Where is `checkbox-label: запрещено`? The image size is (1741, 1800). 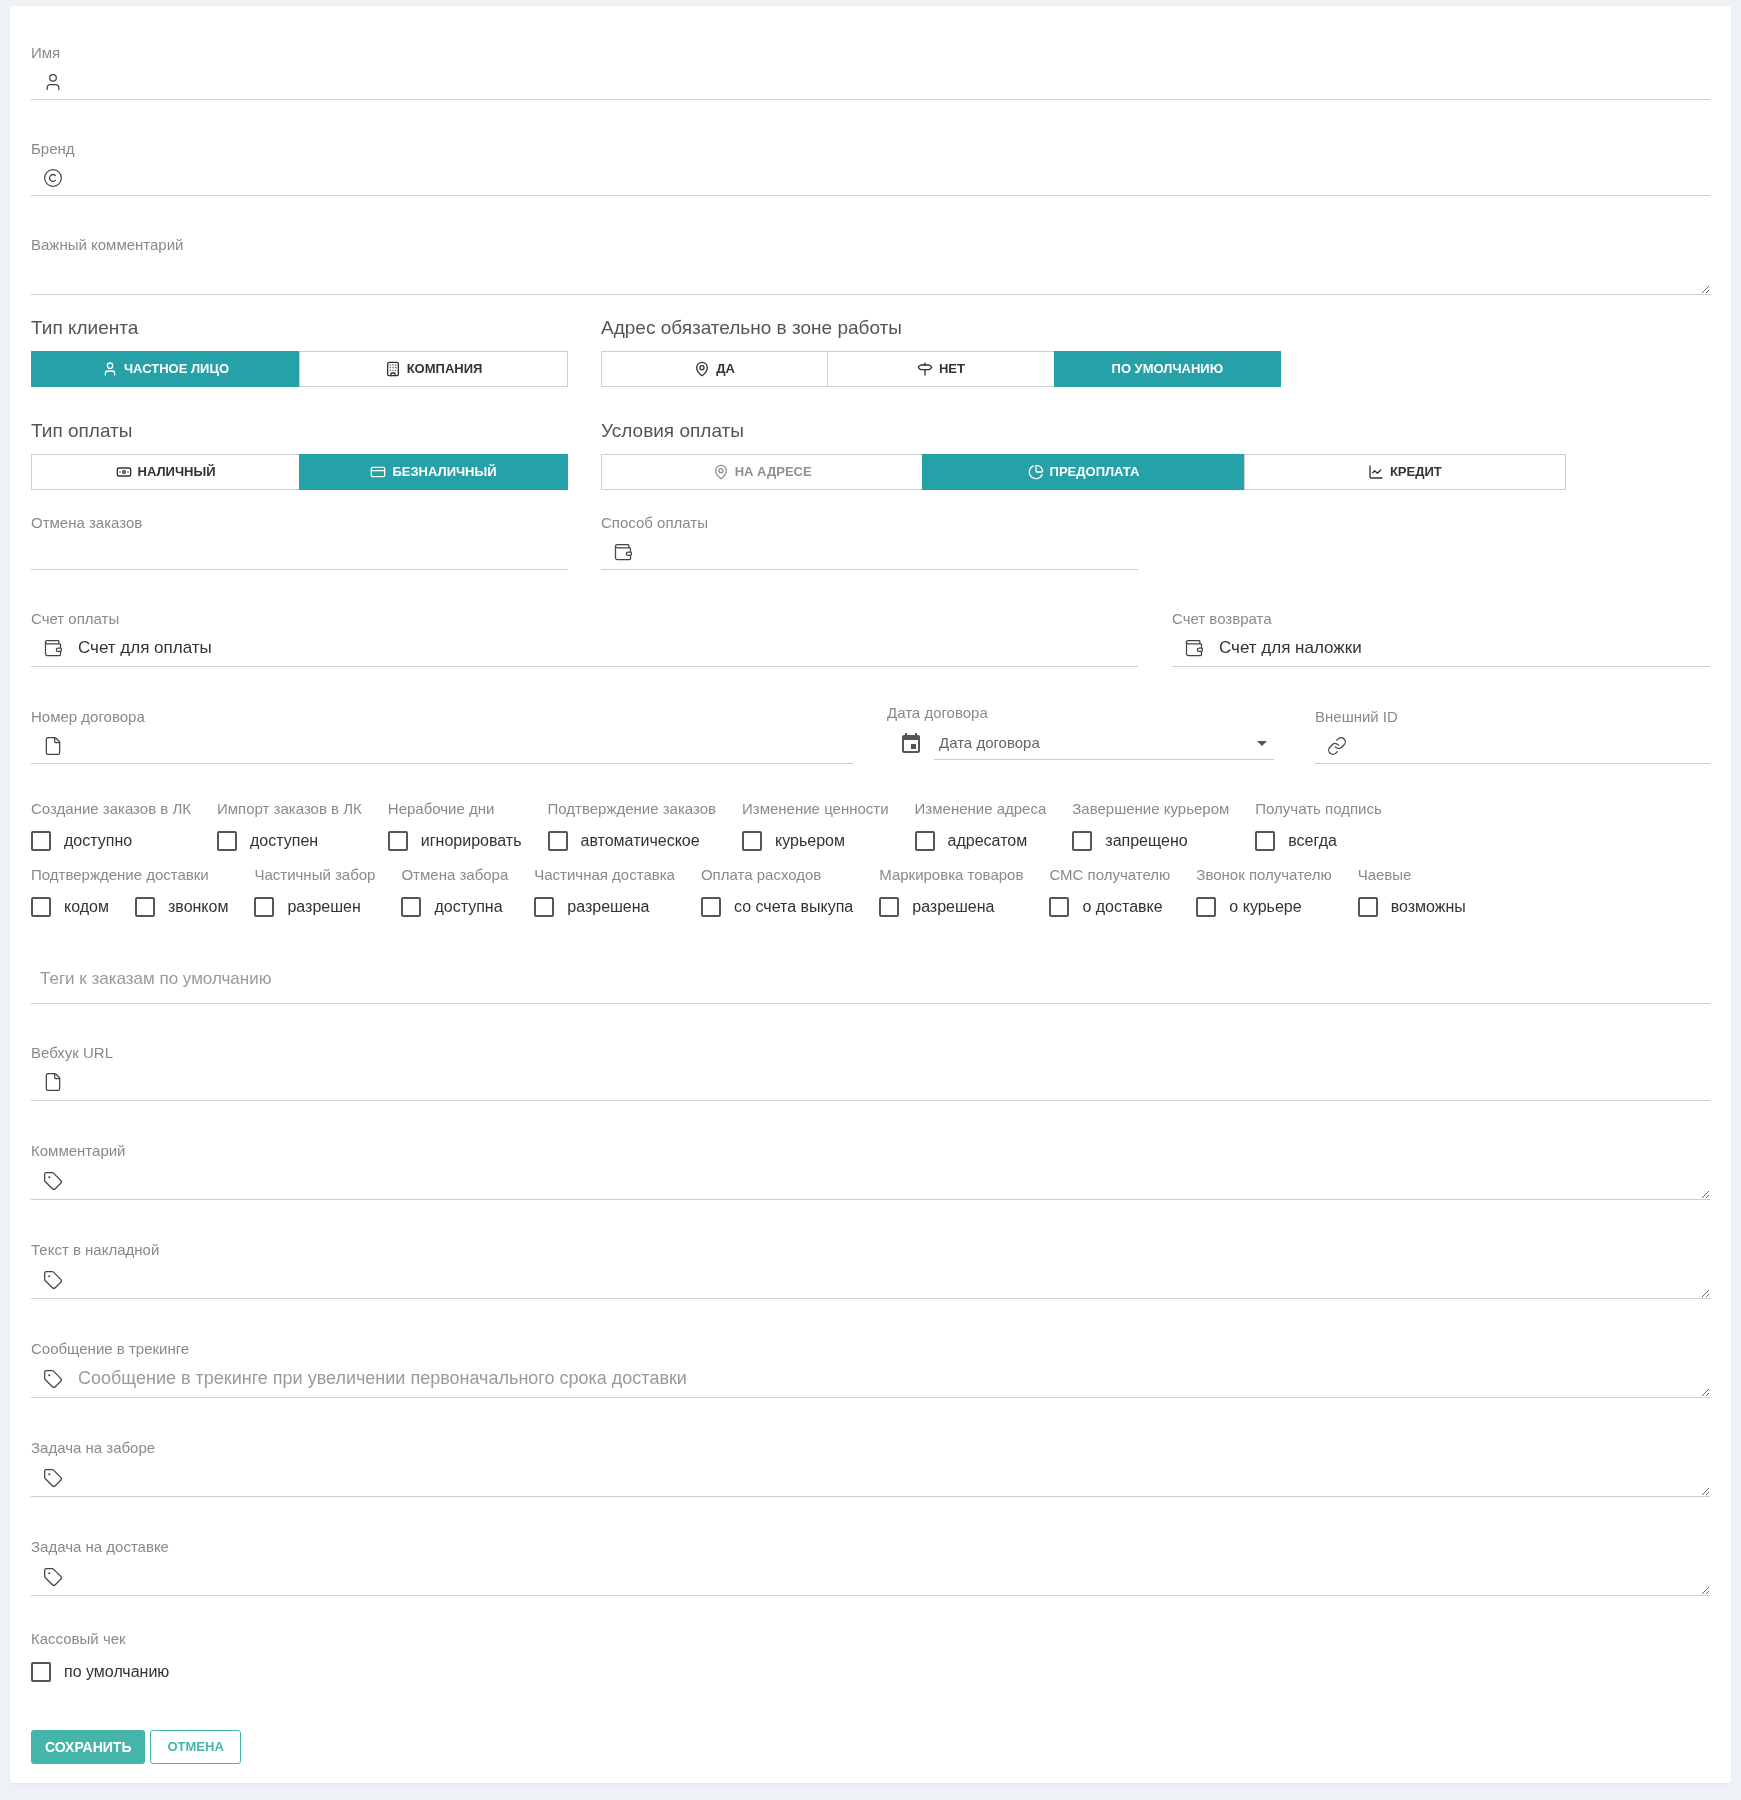
checkbox-label: запрещено is located at coordinates (1146, 841).